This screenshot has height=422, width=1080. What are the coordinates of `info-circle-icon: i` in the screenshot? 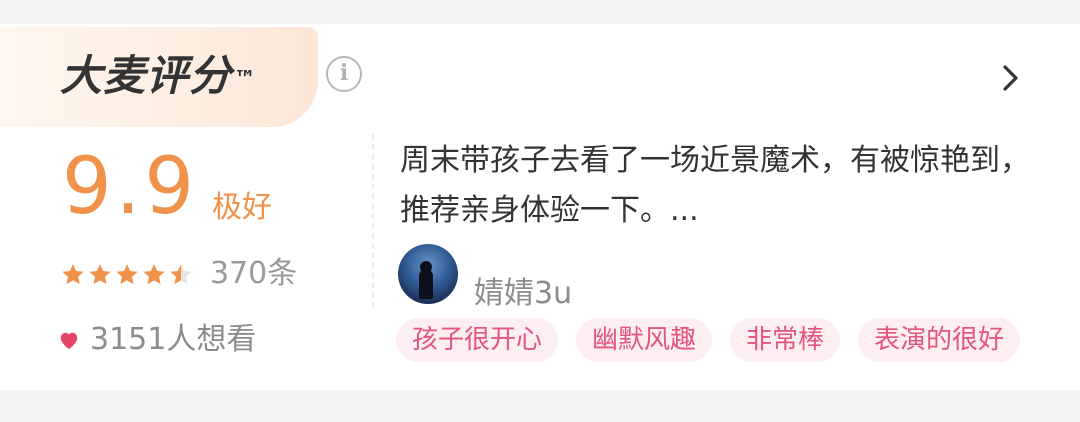 It's located at (344, 74).